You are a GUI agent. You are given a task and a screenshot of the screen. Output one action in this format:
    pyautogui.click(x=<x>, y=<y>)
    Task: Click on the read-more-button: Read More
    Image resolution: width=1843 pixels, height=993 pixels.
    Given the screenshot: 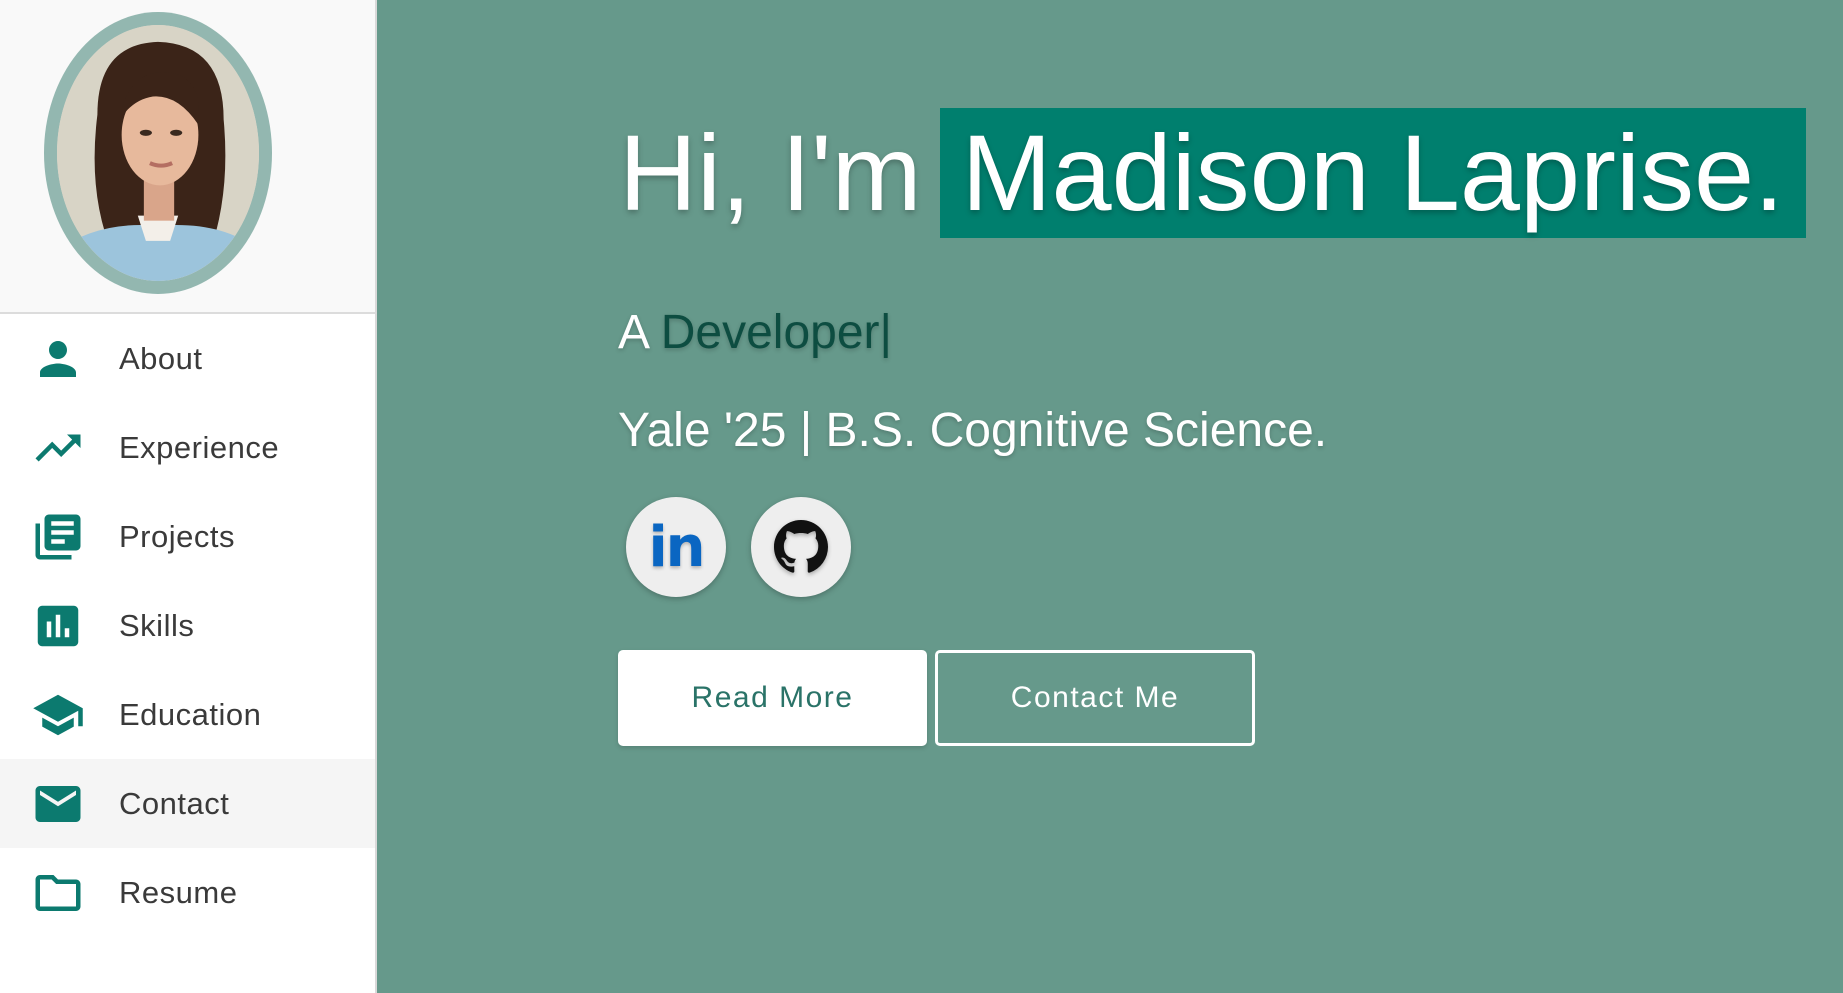 What is the action you would take?
    pyautogui.click(x=772, y=698)
    